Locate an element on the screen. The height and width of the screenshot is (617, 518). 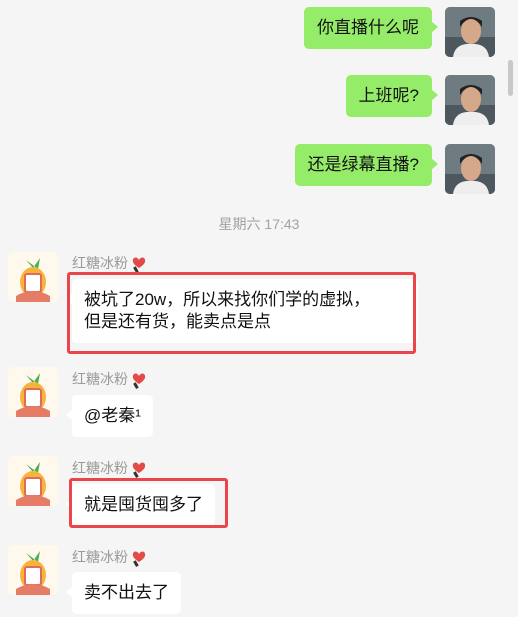
incoming-message: 卖不出去了 is located at coordinates (123, 593).